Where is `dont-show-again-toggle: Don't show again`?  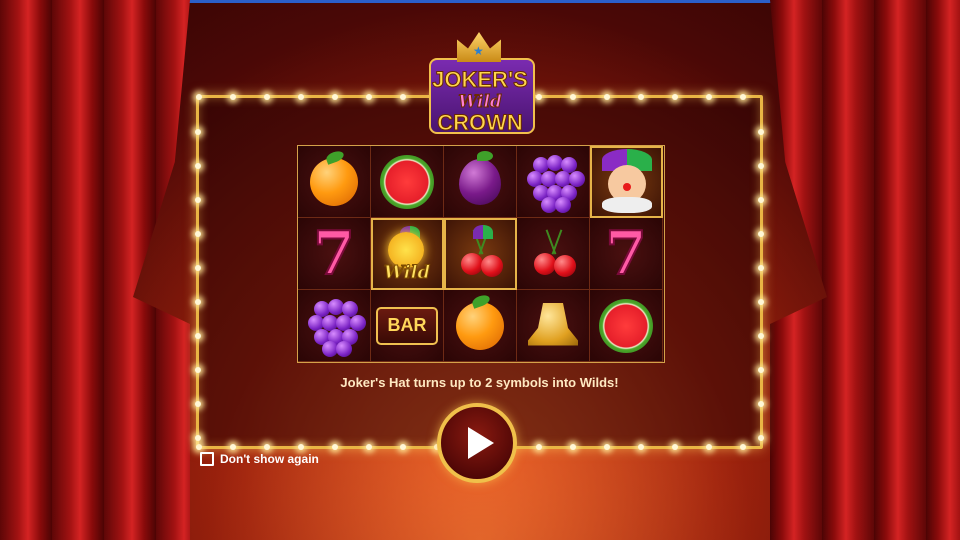 dont-show-again-toggle: Don't show again is located at coordinates (259, 459).